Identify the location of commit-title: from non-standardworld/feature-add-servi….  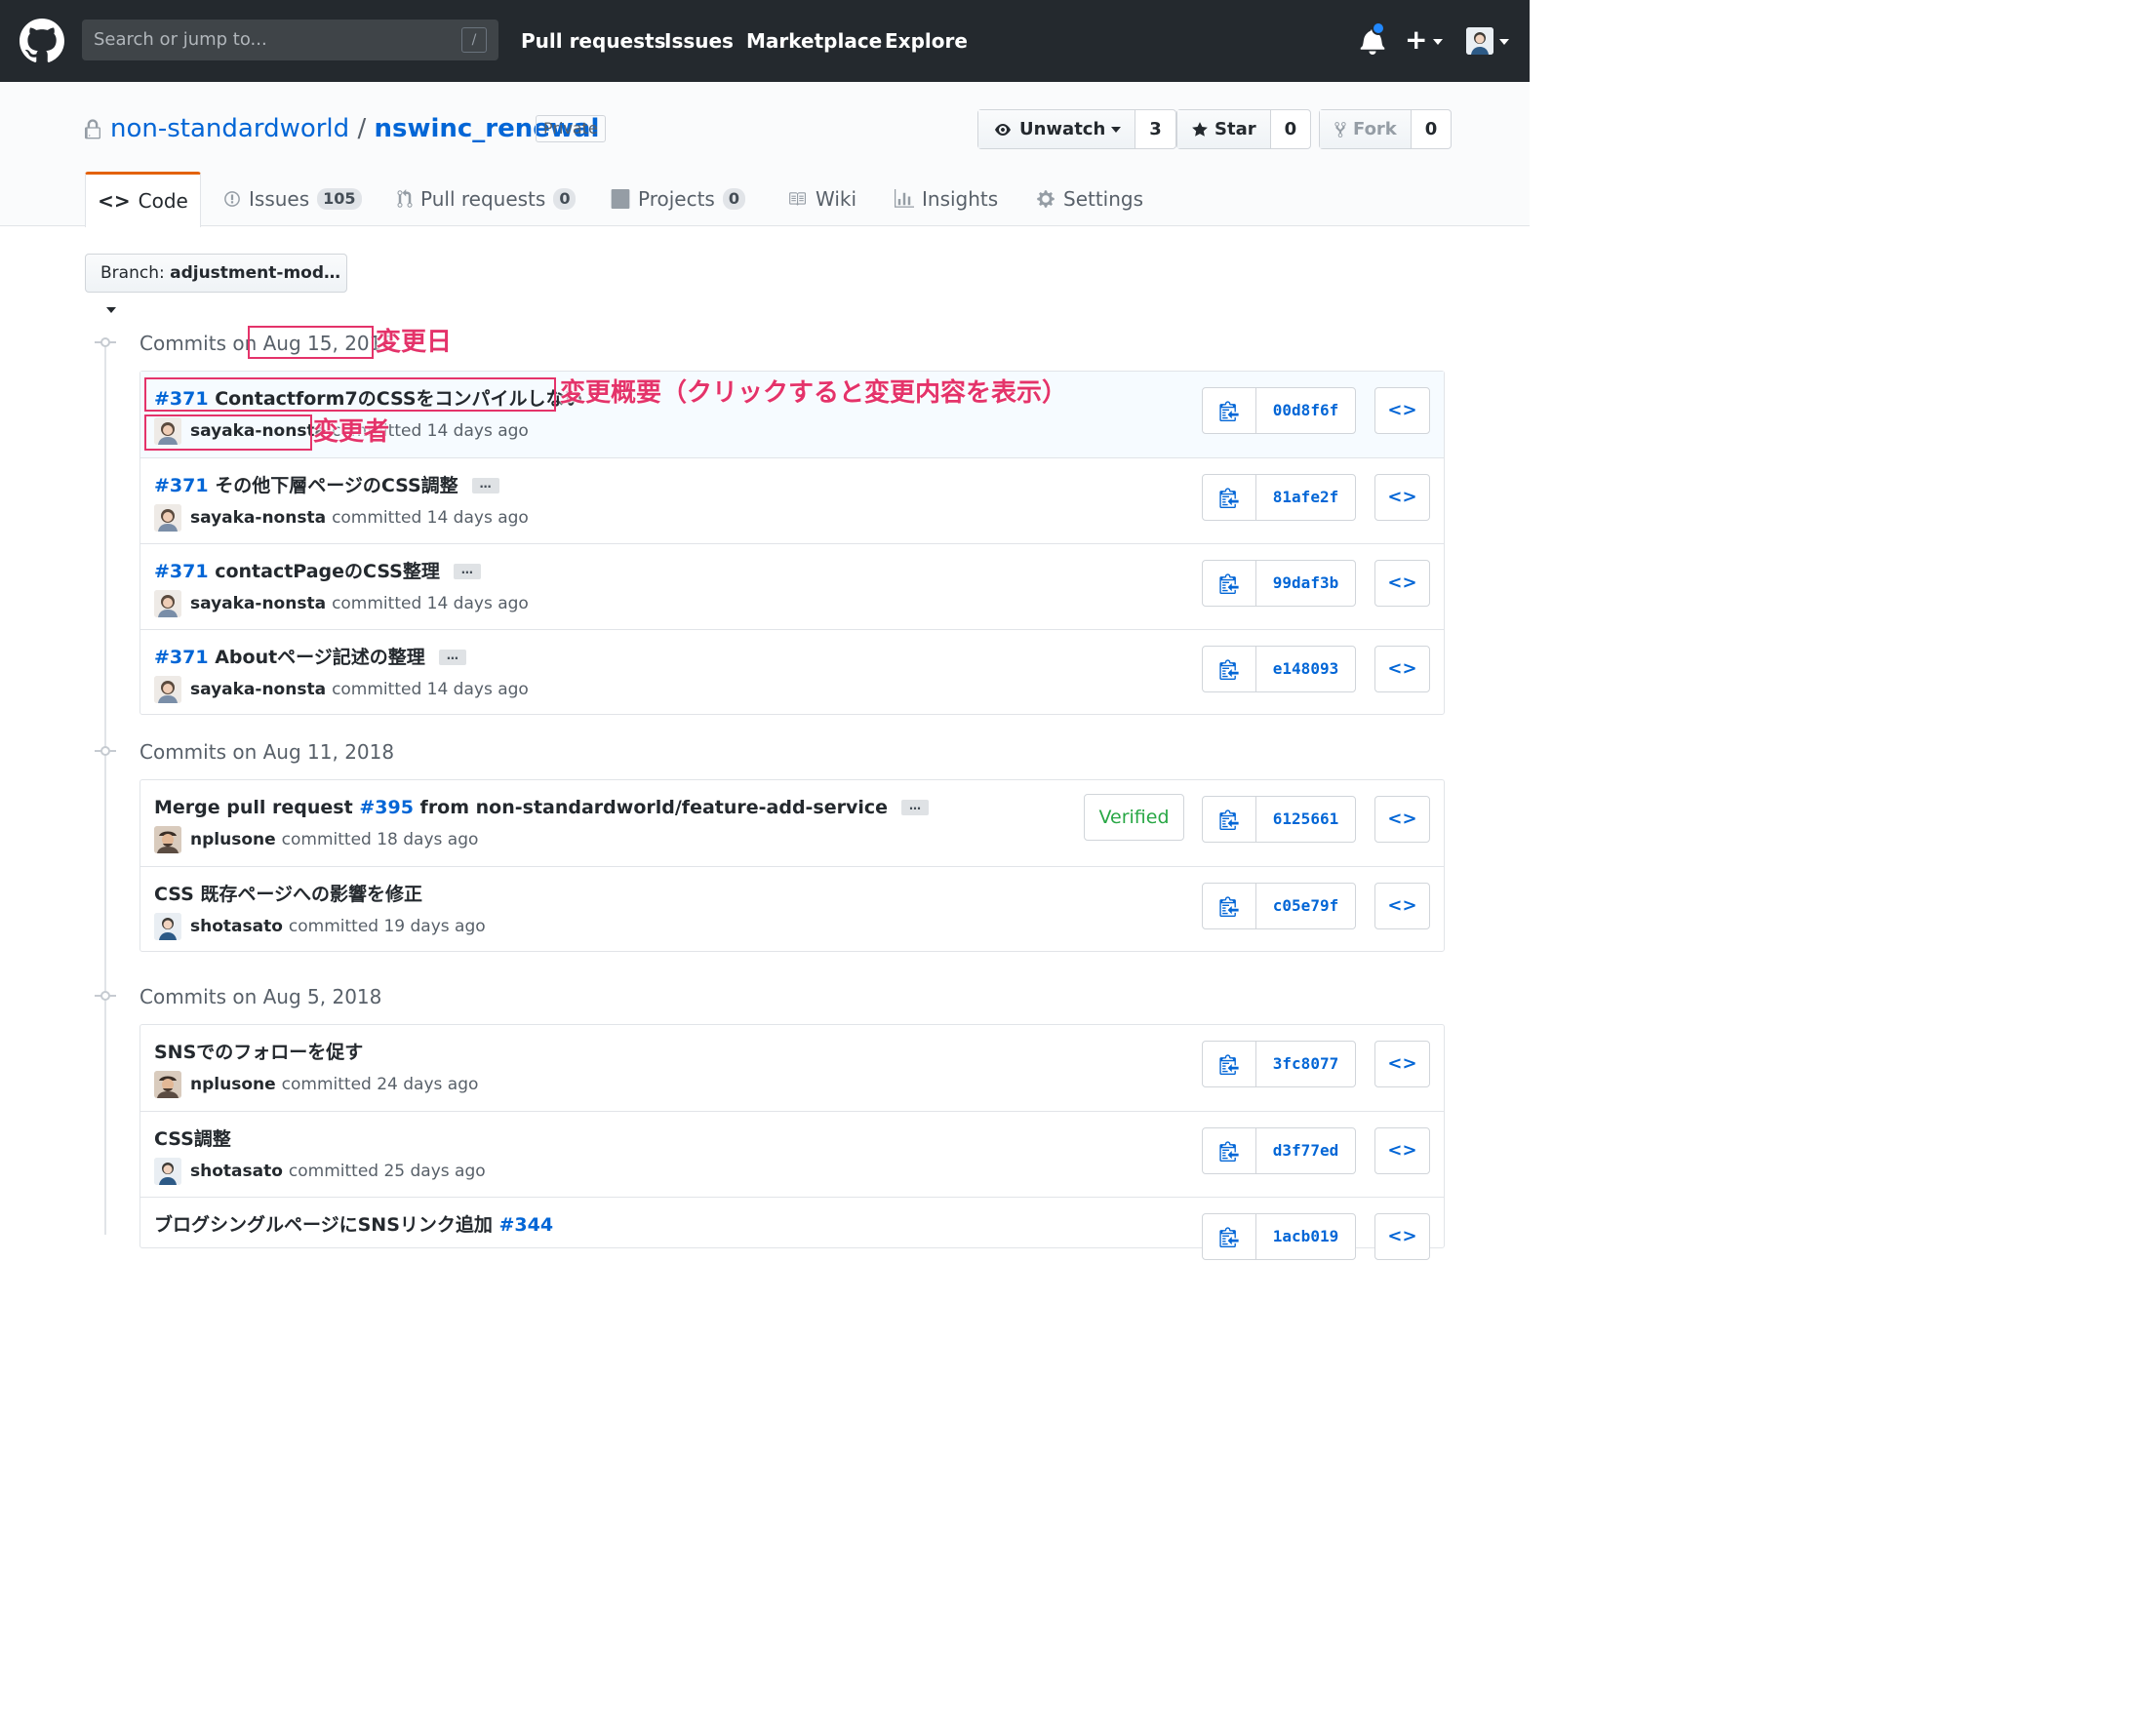
(654, 807).